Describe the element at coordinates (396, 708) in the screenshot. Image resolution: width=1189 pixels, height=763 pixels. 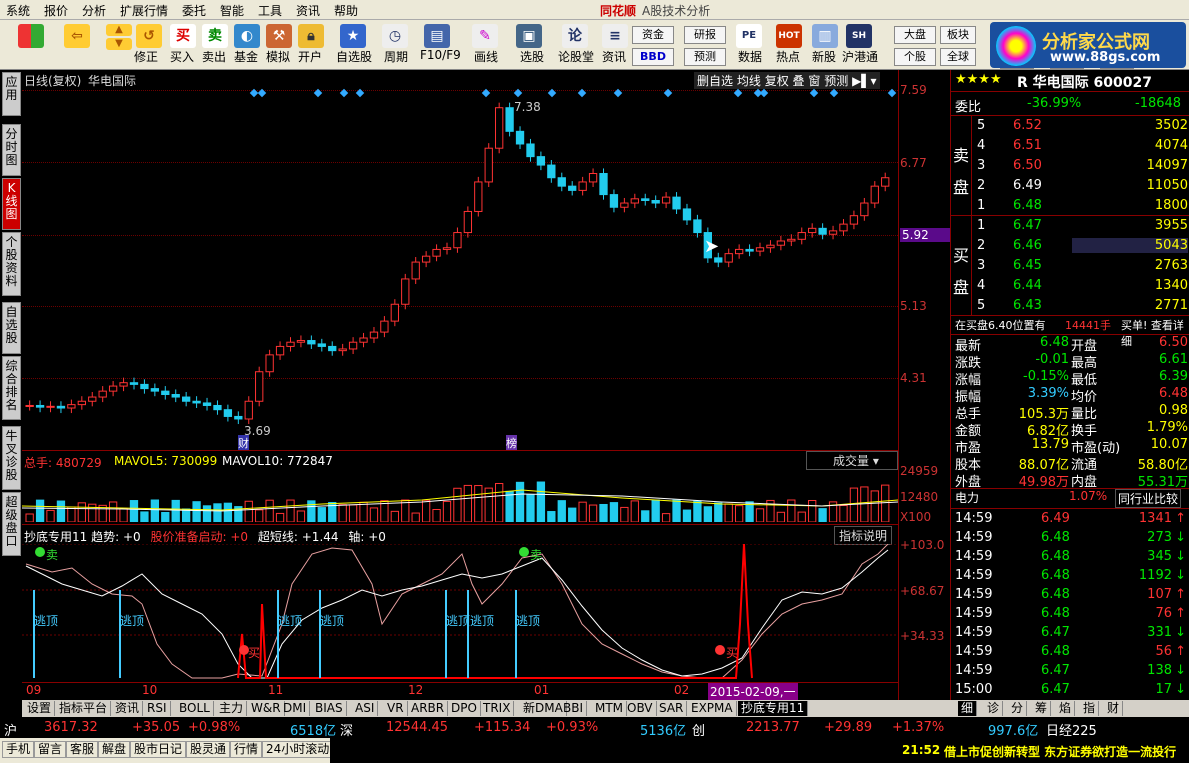
I see `indicator-tab: VR` at that location.